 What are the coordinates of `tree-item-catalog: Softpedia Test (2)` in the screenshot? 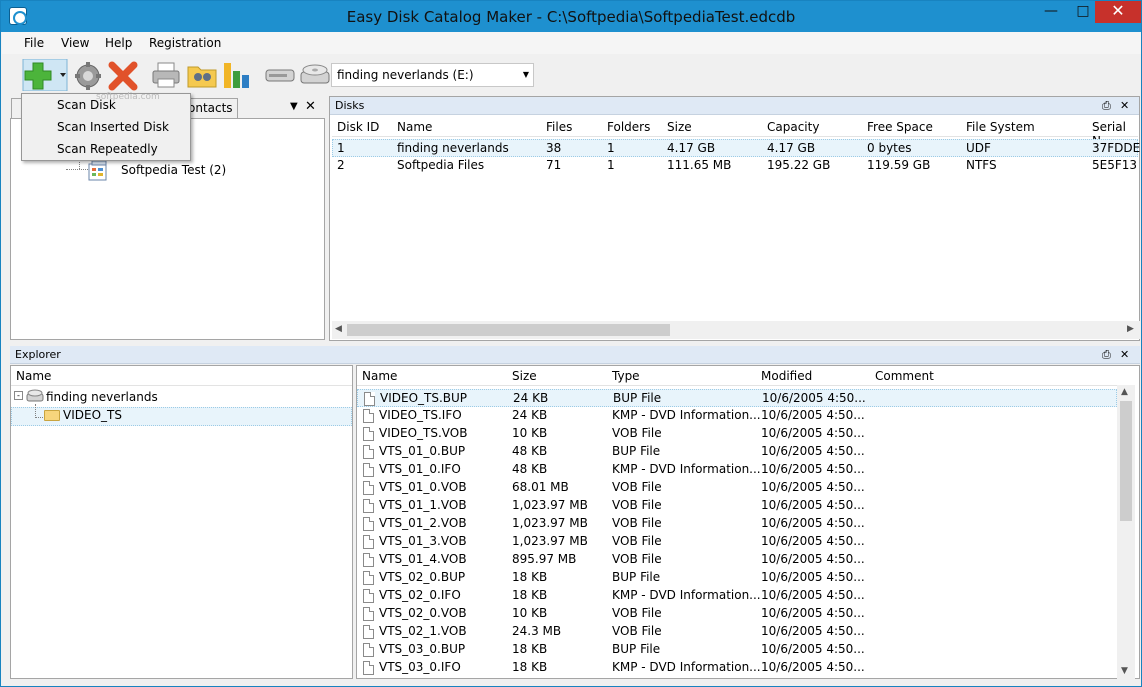 It's located at (173, 170).